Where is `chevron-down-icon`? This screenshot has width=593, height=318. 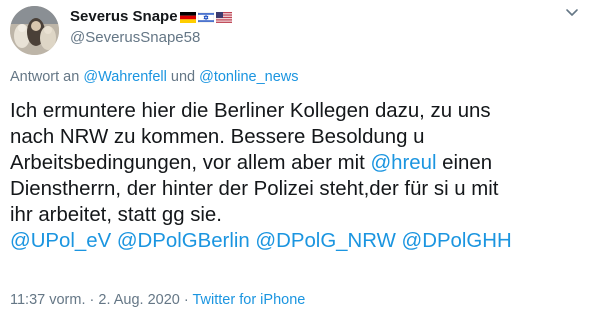 chevron-down-icon is located at coordinates (572, 13).